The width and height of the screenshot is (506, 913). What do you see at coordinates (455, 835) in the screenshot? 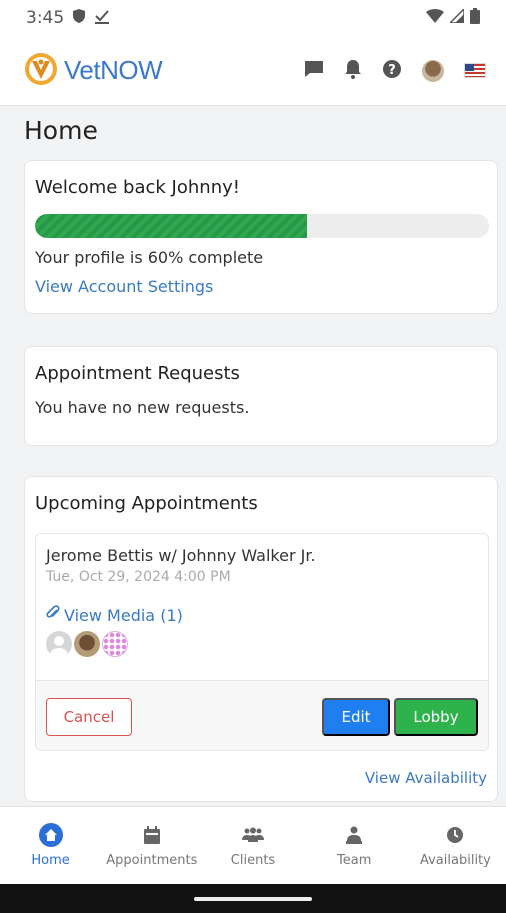
I see `clock-icon` at bounding box center [455, 835].